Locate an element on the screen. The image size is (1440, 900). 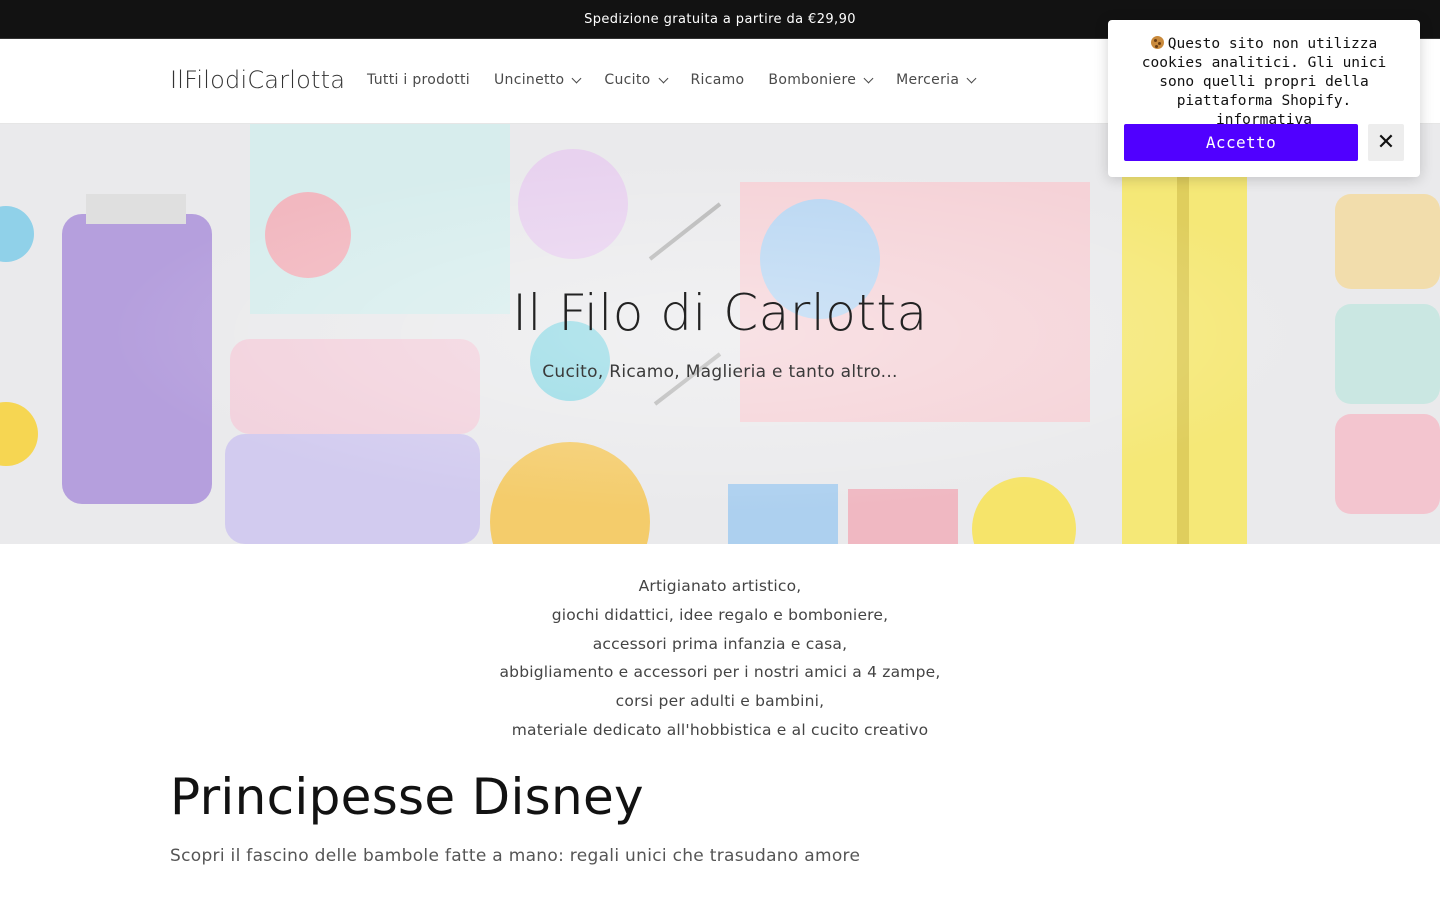
hero-title: Il Filo di Carlotta is located at coordinates (720, 313).